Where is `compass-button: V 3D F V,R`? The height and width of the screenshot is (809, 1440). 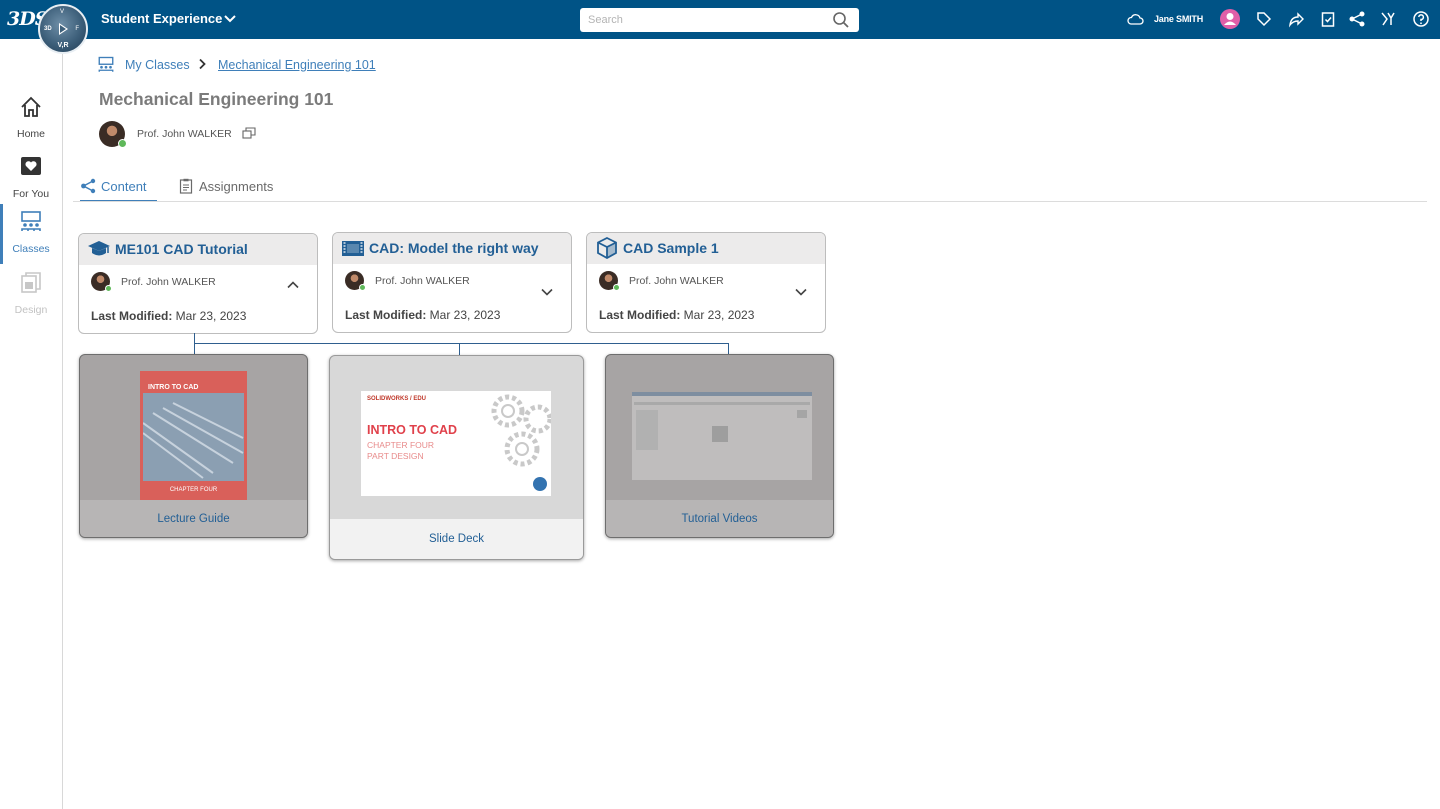 compass-button: V 3D F V,R is located at coordinates (63, 29).